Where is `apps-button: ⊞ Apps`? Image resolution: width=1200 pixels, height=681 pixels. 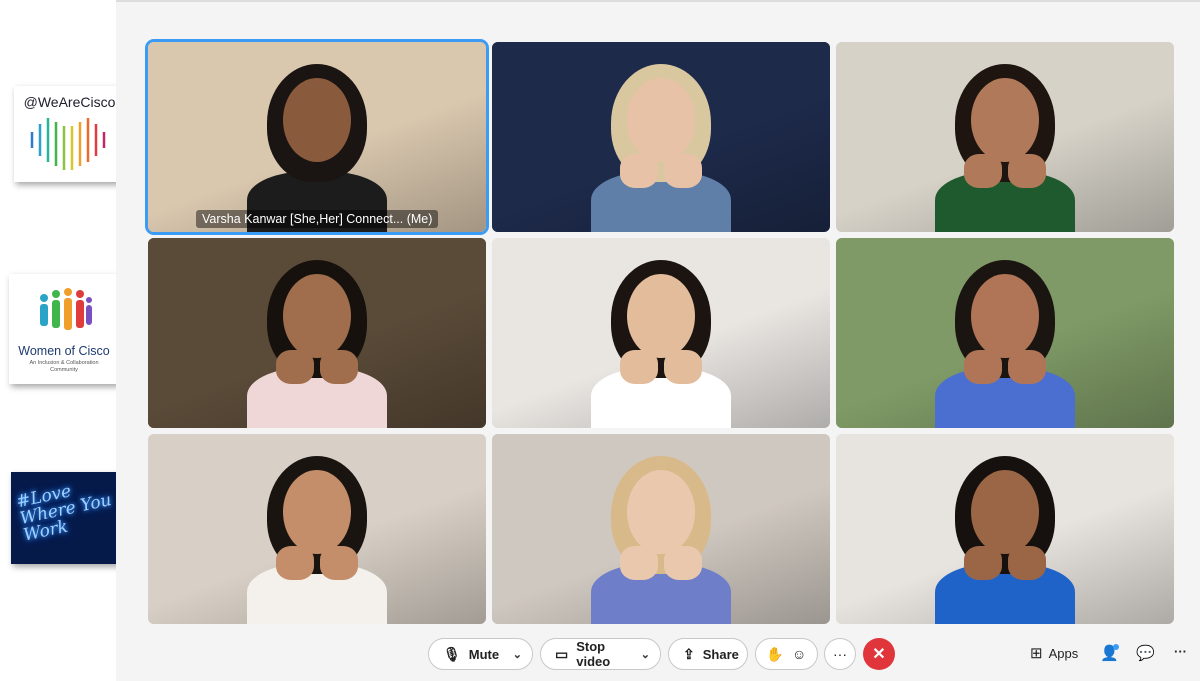 apps-button: ⊞ Apps is located at coordinates (1054, 653).